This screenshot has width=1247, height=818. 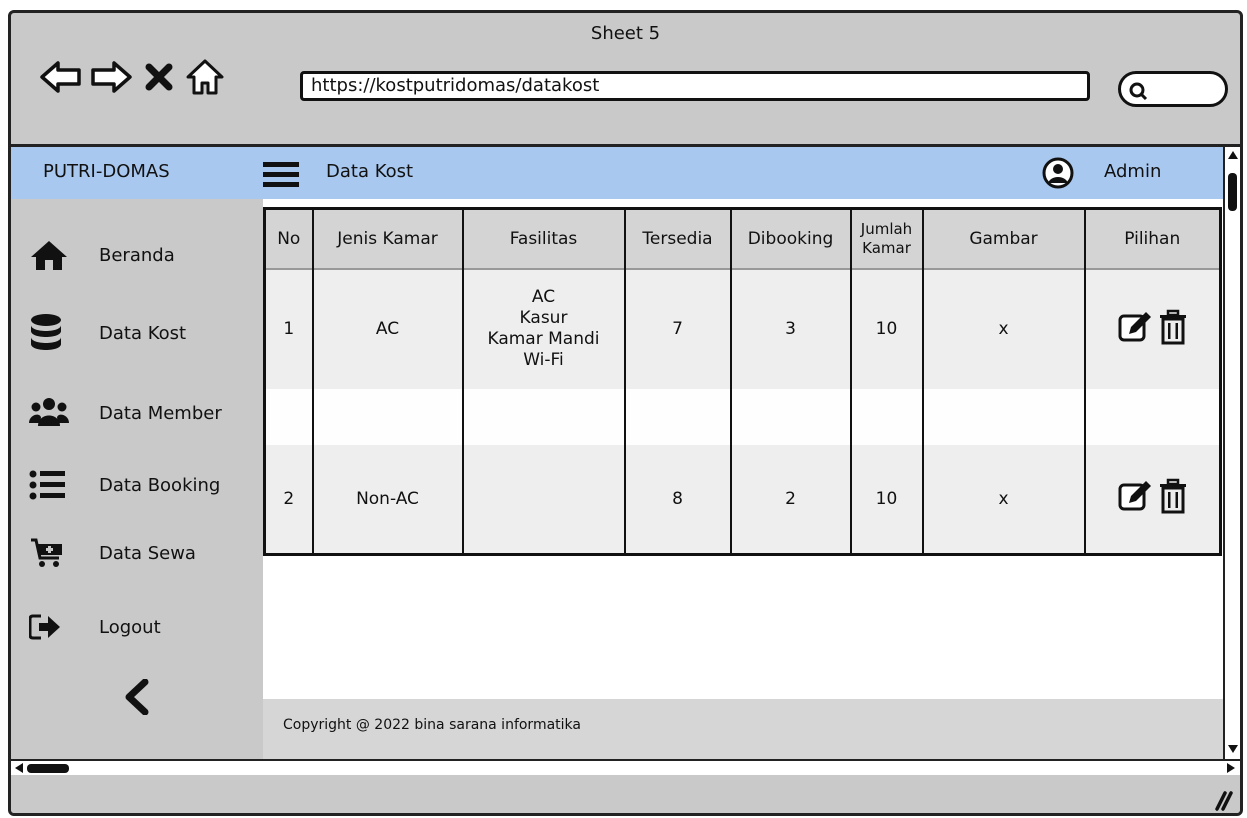 I want to click on copyright-text: Copyright @ 2022 bina sarana informatika, so click(x=432, y=725).